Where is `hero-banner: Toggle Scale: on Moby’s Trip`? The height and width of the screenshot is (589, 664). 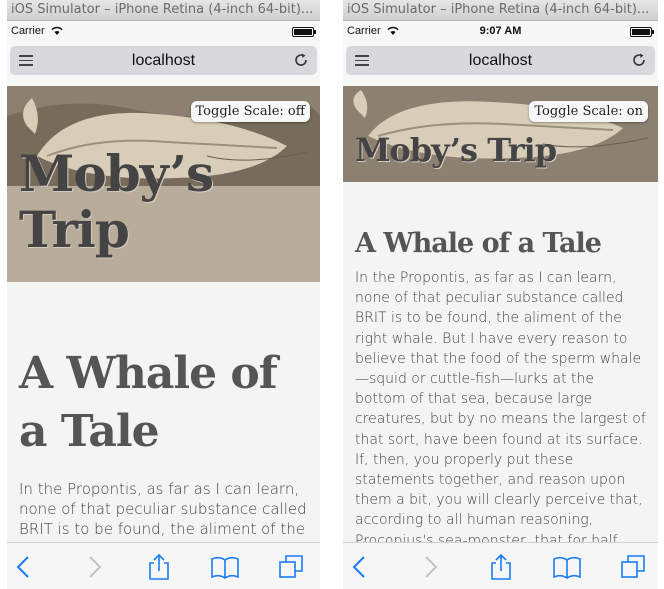 hero-banner: Toggle Scale: on Moby’s Trip is located at coordinates (500, 134).